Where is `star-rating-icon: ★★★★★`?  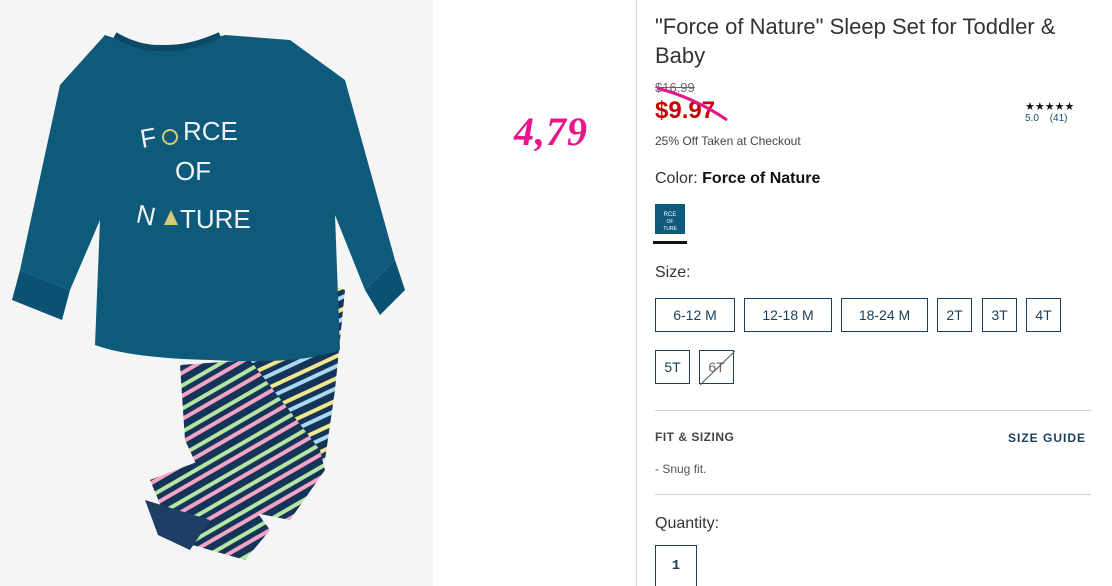
star-rating-icon: ★★★★★ is located at coordinates (1050, 107).